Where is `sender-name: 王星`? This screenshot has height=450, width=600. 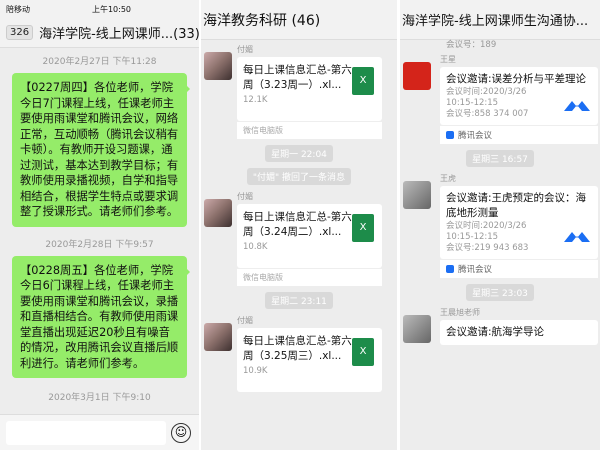
sender-name: 王星 is located at coordinates (448, 59).